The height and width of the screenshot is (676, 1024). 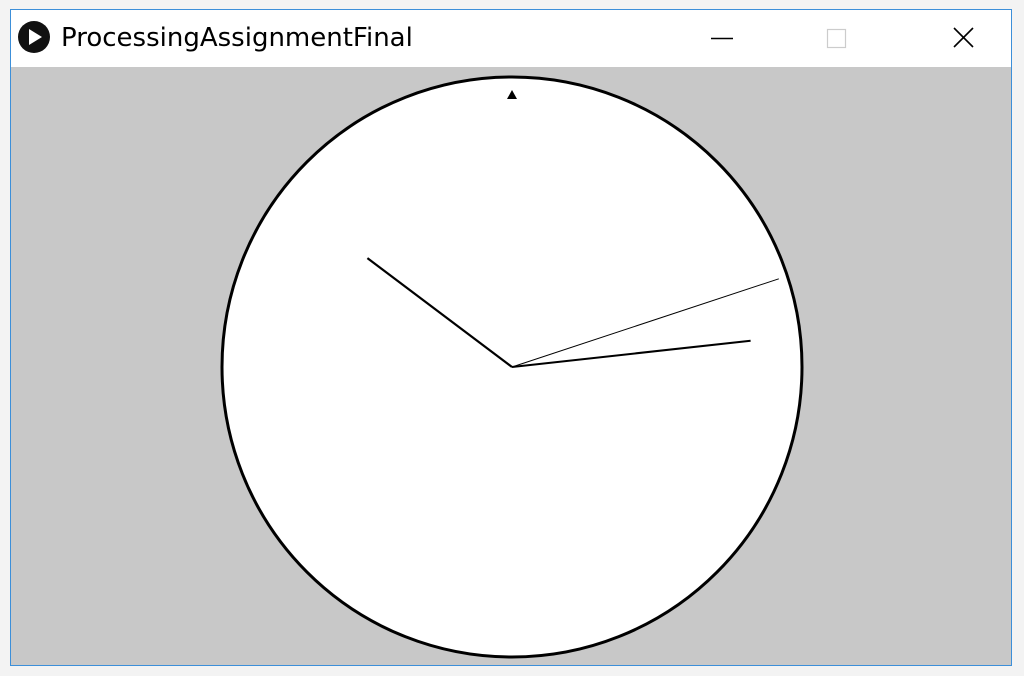 What do you see at coordinates (237, 38) in the screenshot?
I see `window-title: ProcessingAssignmentFinal` at bounding box center [237, 38].